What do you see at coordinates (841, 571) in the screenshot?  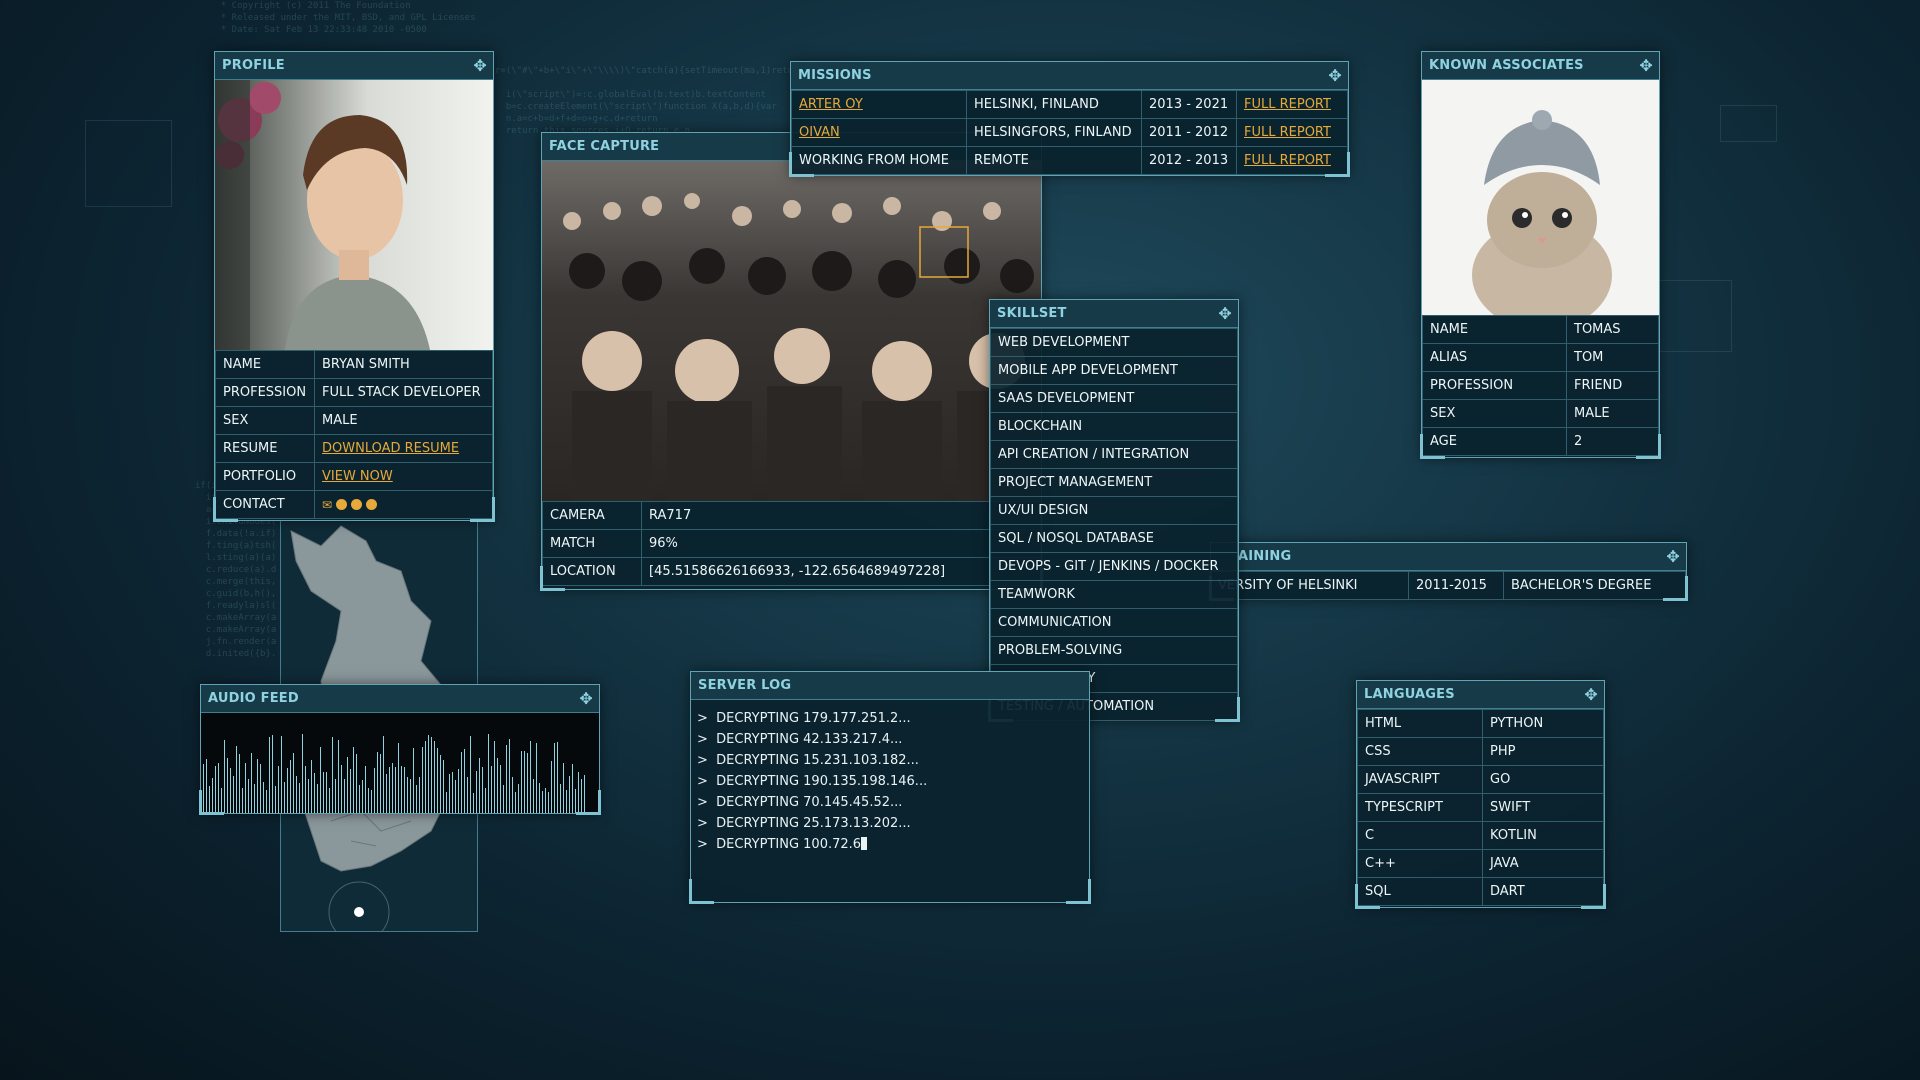 I see `row-value: [45.51586626166933, -122.6564689497228]` at bounding box center [841, 571].